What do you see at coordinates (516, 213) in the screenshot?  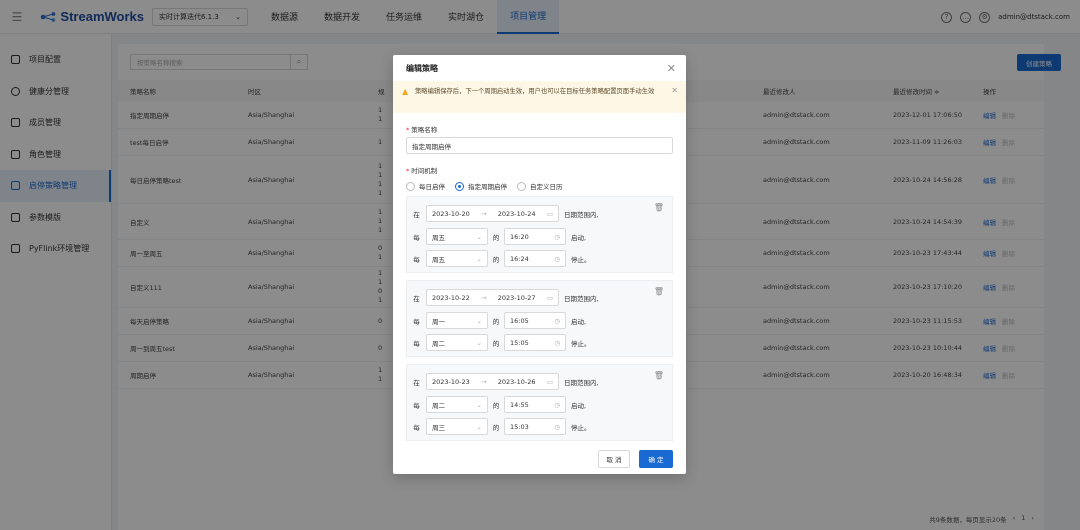 I see `end-date: 2023-10-24` at bounding box center [516, 213].